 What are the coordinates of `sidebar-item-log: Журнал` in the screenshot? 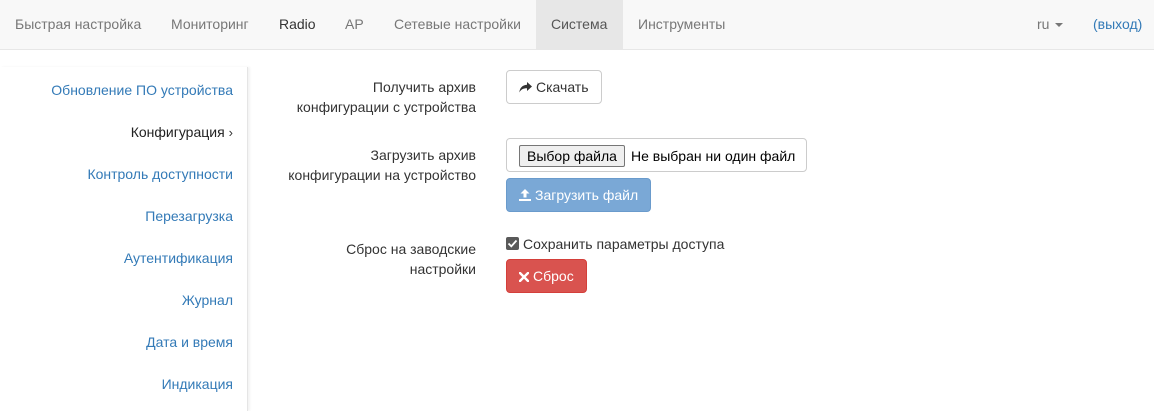 It's located at (207, 300).